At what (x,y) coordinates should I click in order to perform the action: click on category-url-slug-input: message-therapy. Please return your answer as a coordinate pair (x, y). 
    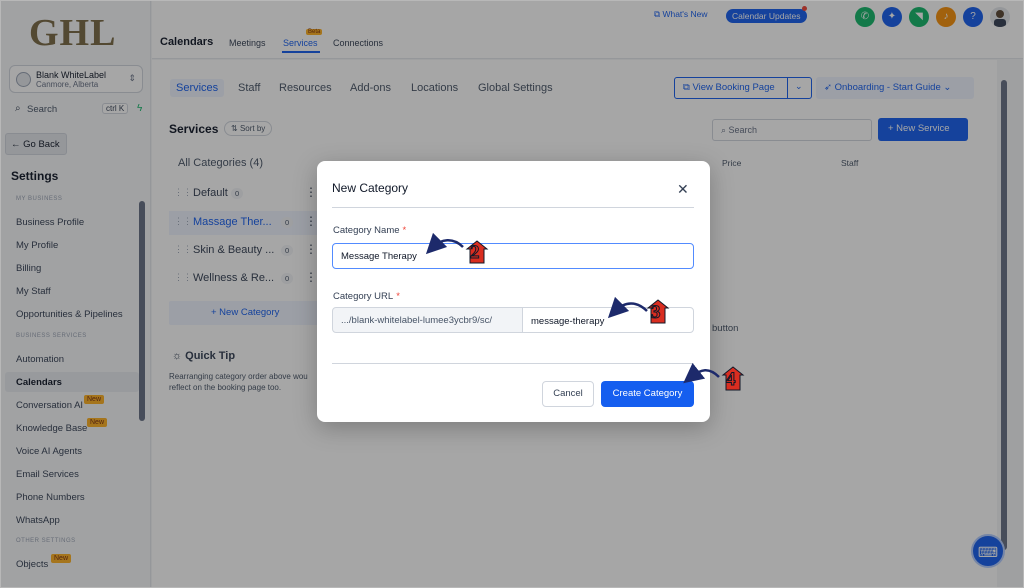
    Looking at the image, I should click on (608, 320).